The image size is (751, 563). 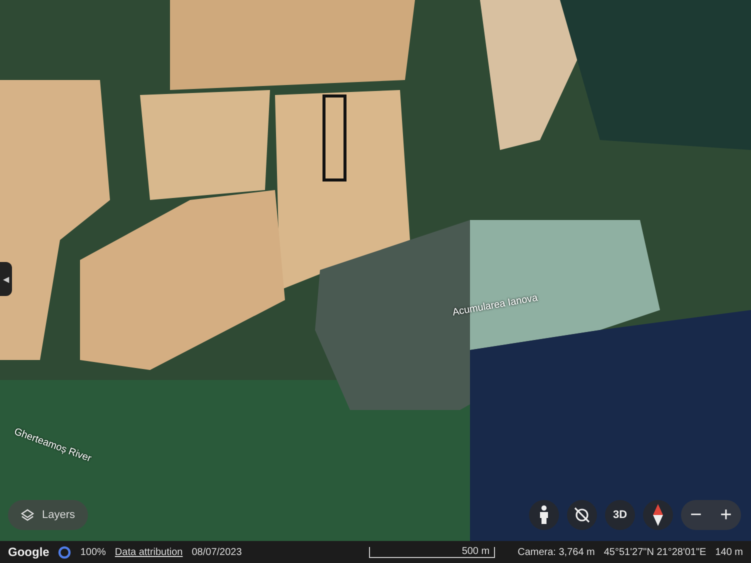 What do you see at coordinates (556, 552) in the screenshot?
I see `camera-altitude: Camera: 3,764 m` at bounding box center [556, 552].